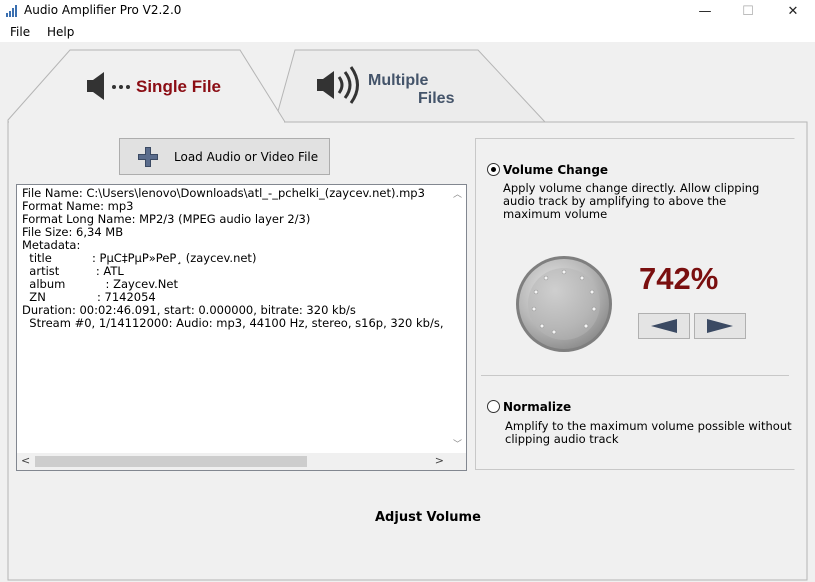  What do you see at coordinates (439, 460) in the screenshot?
I see `scroll-right-icon: >` at bounding box center [439, 460].